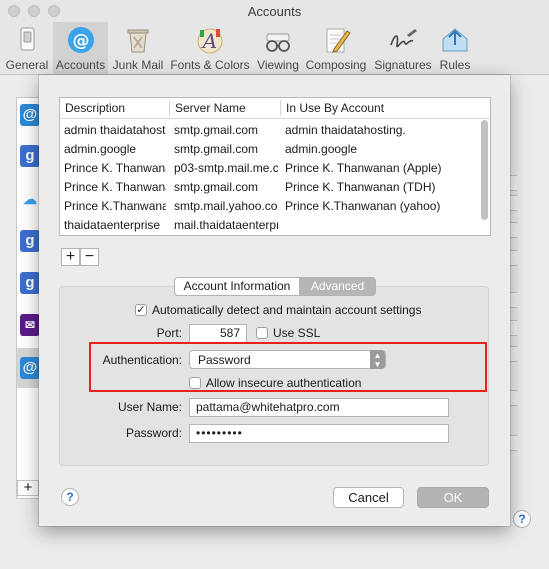 This screenshot has width=549, height=569. Describe the element at coordinates (210, 108) in the screenshot. I see `column-header-server-name: Server Name` at that location.